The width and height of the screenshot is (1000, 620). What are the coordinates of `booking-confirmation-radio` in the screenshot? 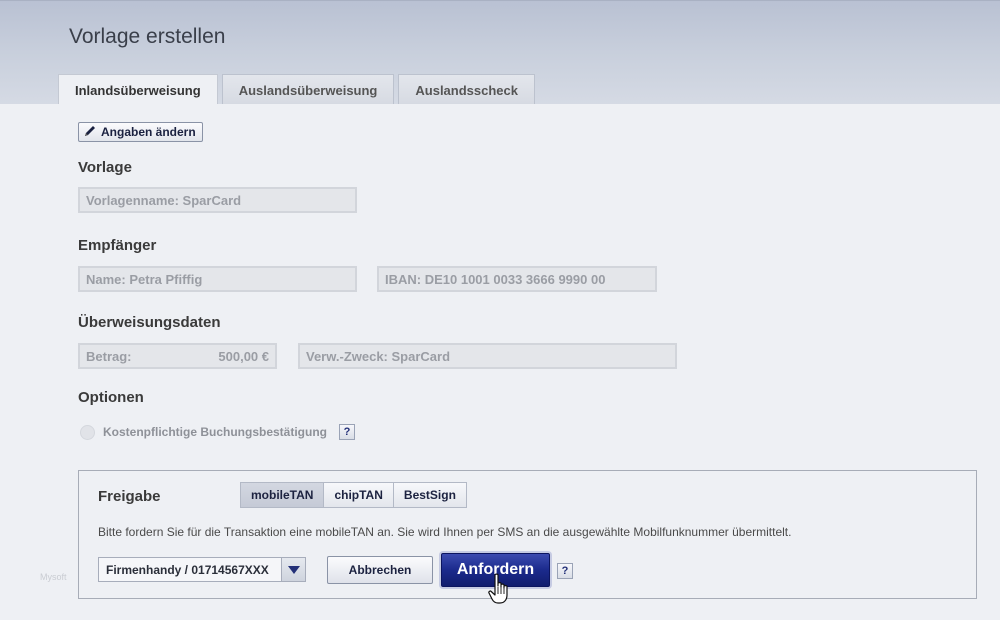 It's located at (87, 432).